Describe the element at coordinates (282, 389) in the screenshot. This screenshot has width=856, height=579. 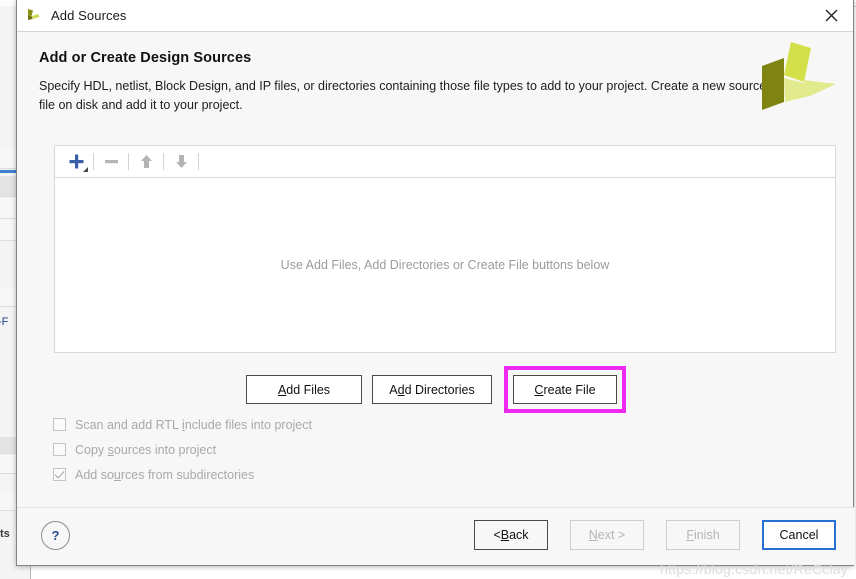
I see `add-files-accel: A` at that location.